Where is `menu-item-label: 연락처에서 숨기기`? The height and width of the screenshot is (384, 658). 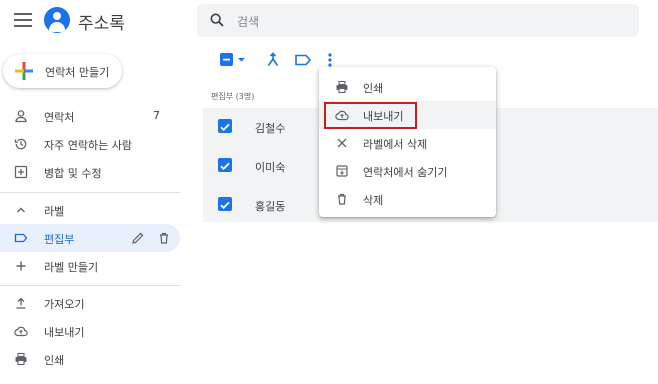
menu-item-label: 연락처에서 숨기기 is located at coordinates (405, 172).